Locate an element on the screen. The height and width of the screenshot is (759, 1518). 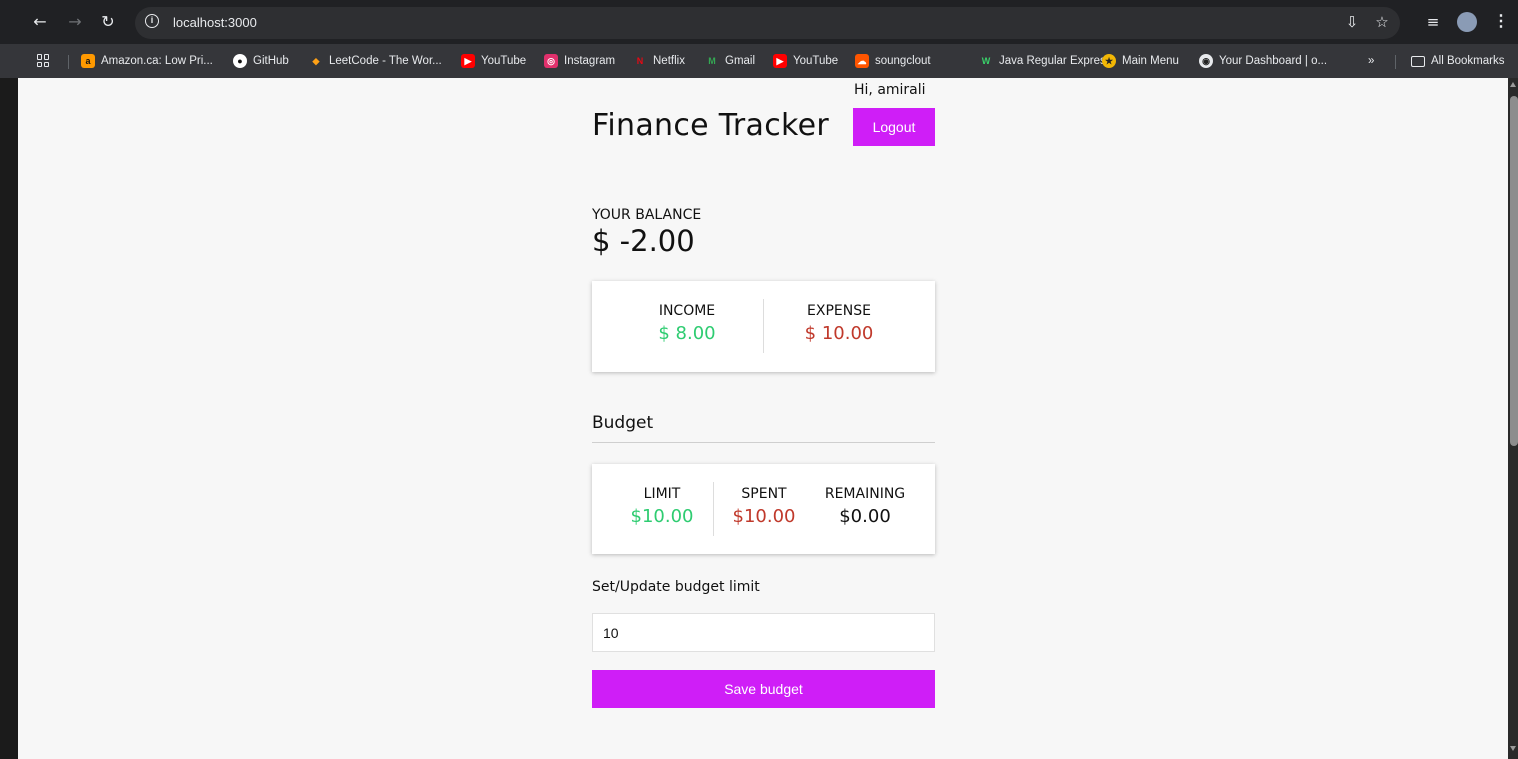
expense-column: EXPENSE $ 10.00 is located at coordinates (839, 323).